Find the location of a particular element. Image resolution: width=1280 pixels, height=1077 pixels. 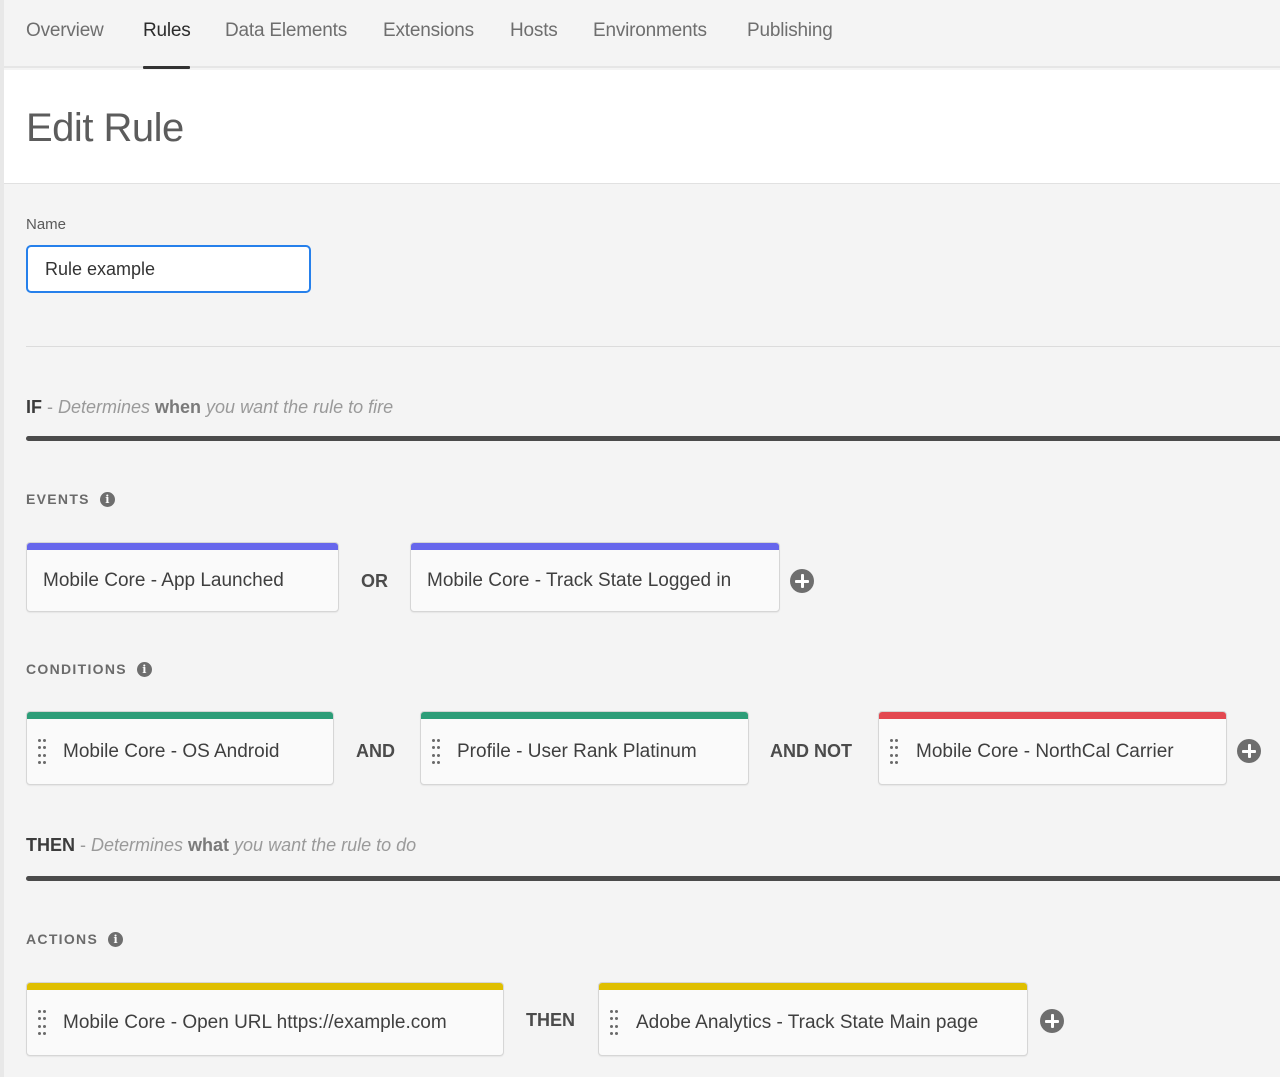

conditions-label: CONDITIONS i is located at coordinates (89, 669).